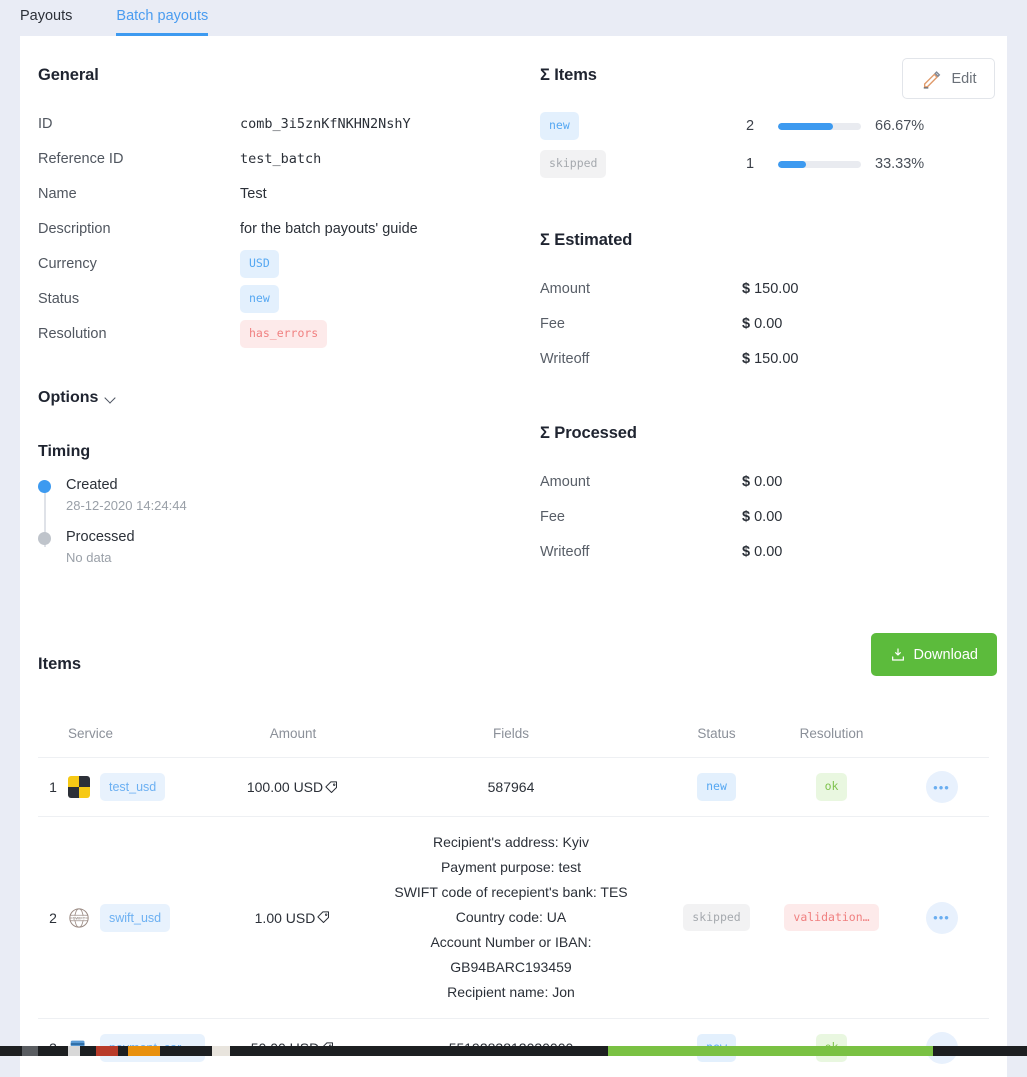 The height and width of the screenshot is (1077, 1027). I want to click on items-summary-row-new: new 2 66.67%, so click(773, 126).